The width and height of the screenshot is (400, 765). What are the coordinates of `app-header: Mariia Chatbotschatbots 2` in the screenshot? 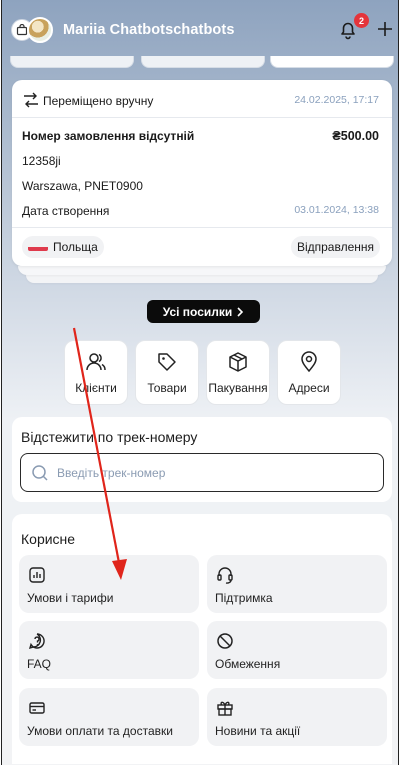 It's located at (200, 31).